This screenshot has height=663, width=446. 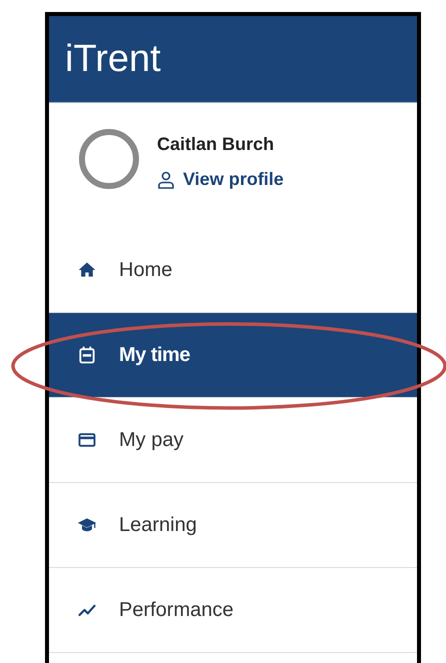 I want to click on nav-item: My time, so click(x=233, y=355).